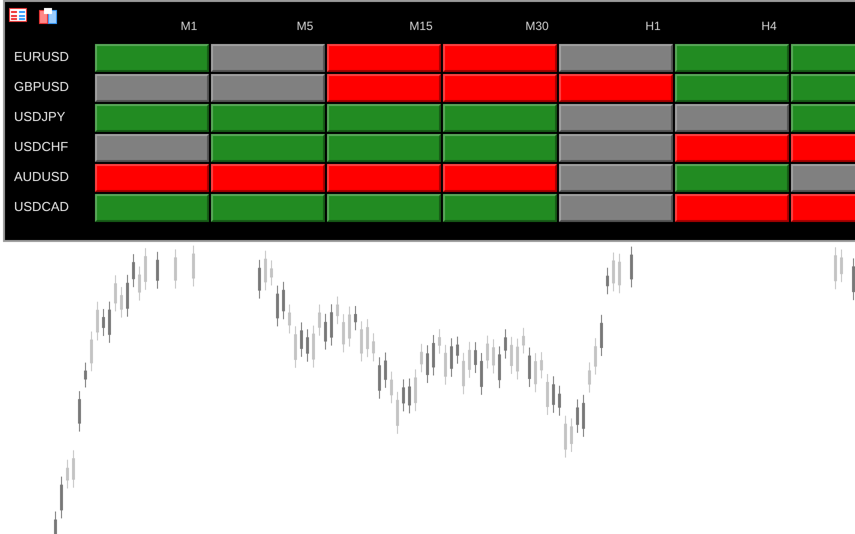 The image size is (855, 534). I want to click on symbol-label: USDCAD, so click(41, 207).